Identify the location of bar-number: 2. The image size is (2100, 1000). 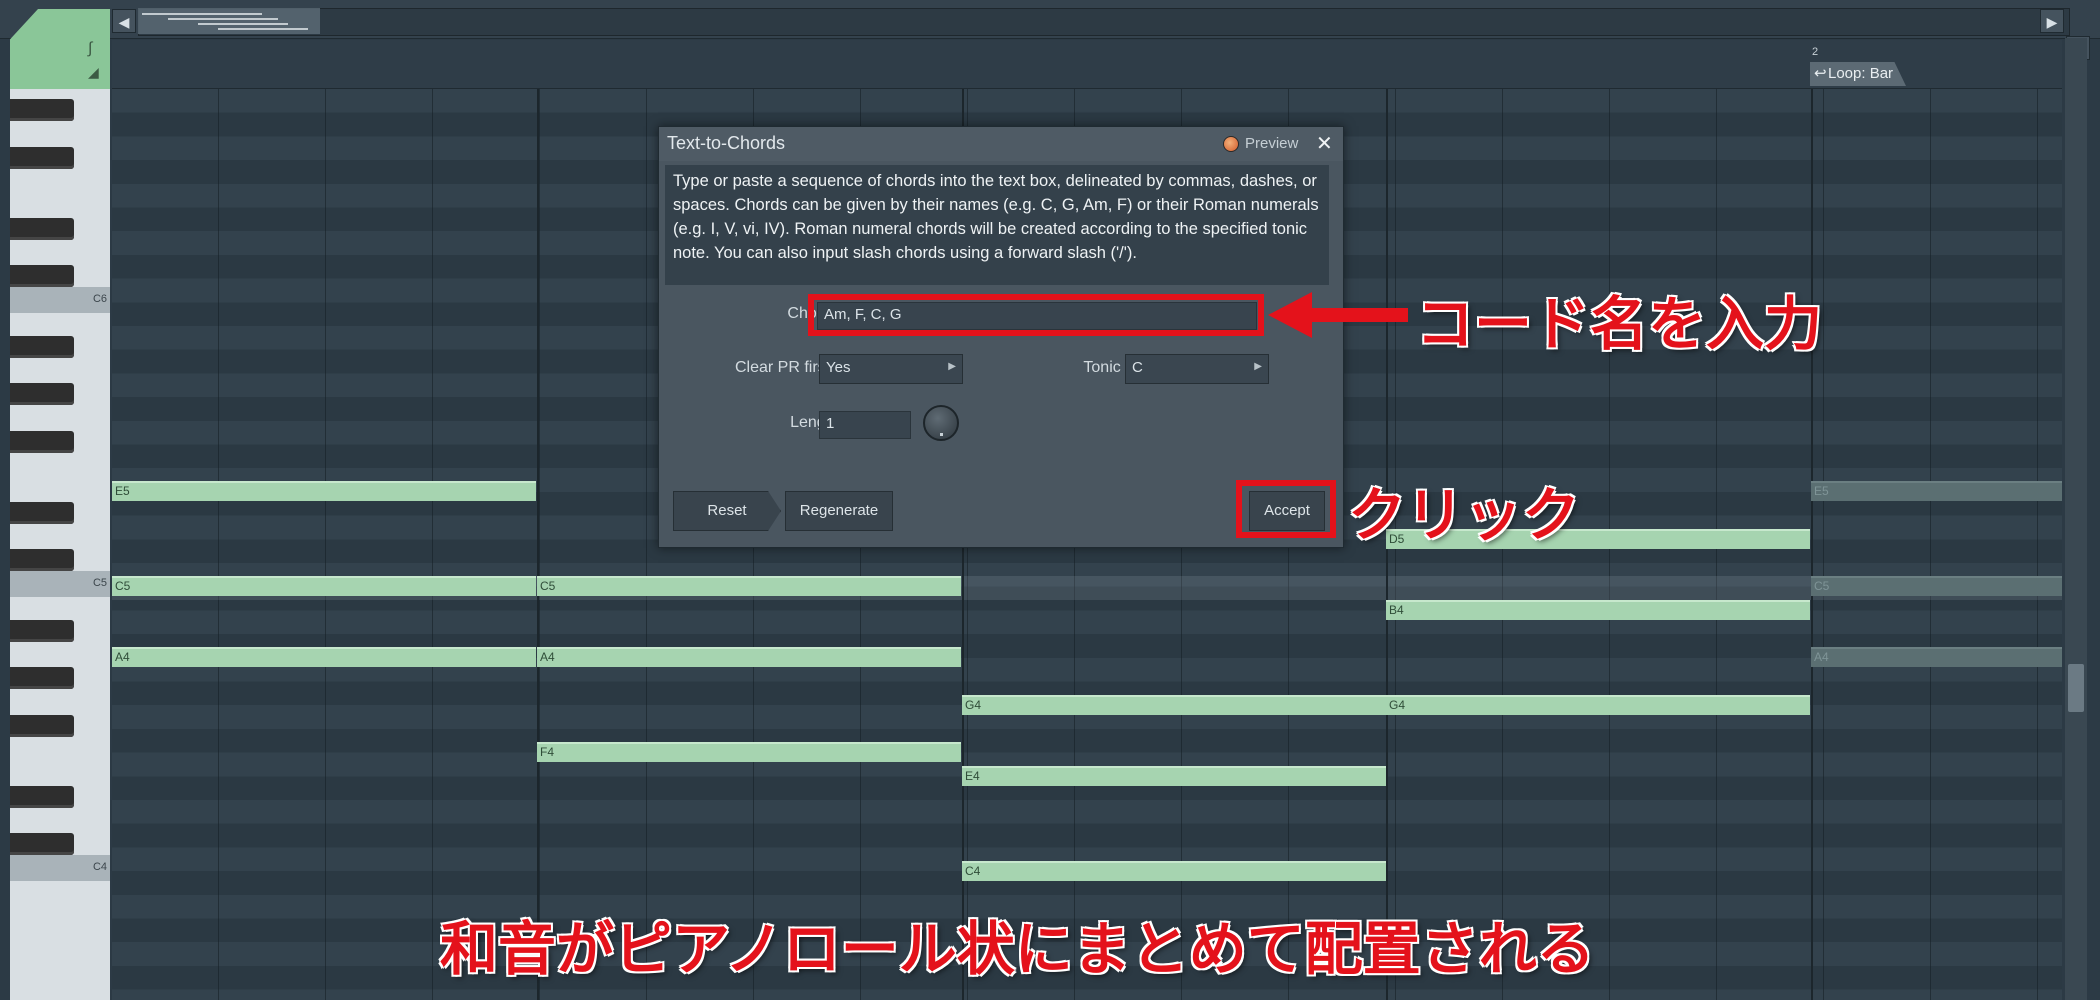
(1815, 52).